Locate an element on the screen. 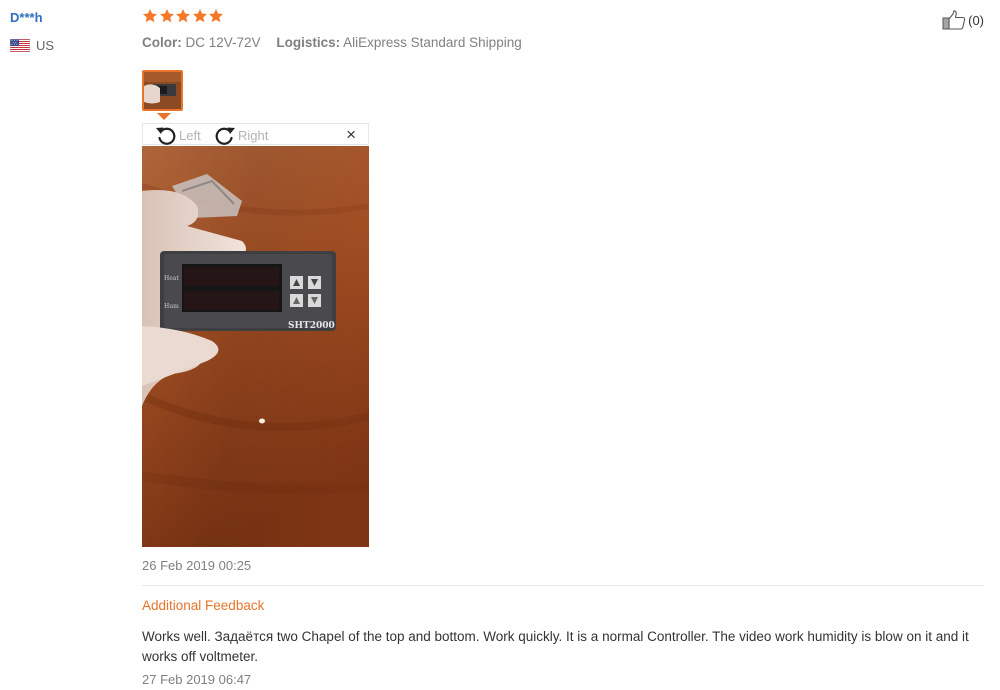 Image resolution: width=1000 pixels, height=690 pixels. additional-feedback-date: 27 Feb 2019 06:47 is located at coordinates (197, 679).